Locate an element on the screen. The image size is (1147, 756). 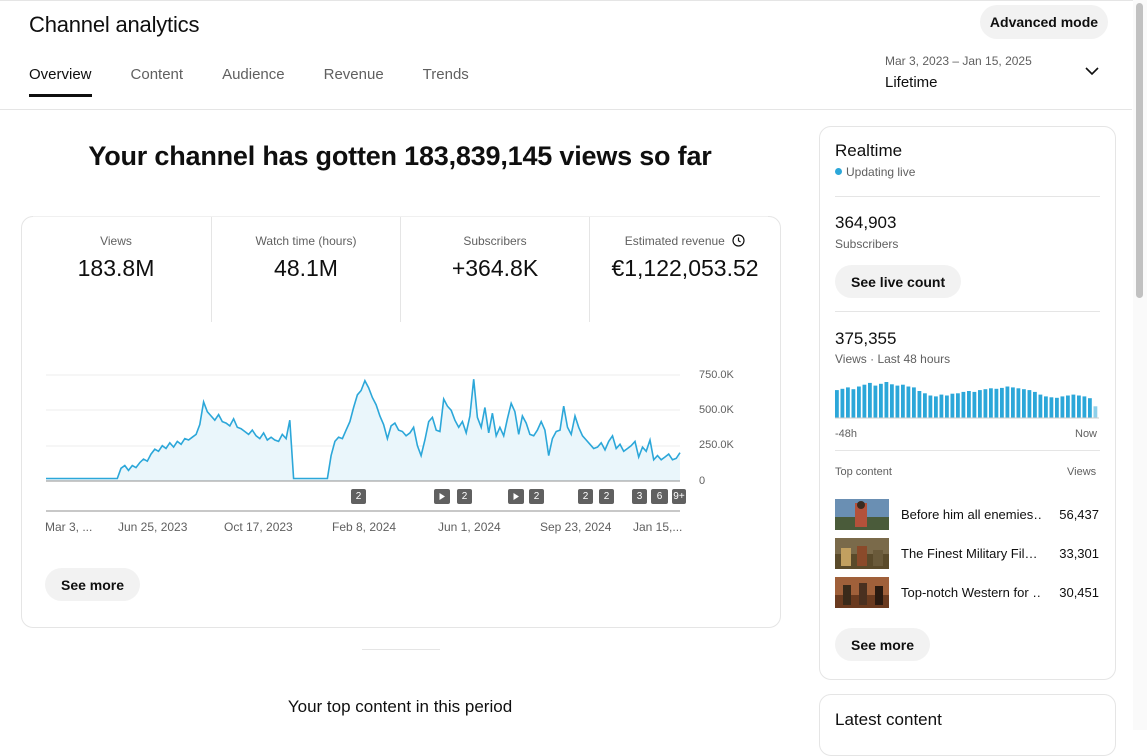
latest-content-title: Latest content is located at coordinates (888, 719).